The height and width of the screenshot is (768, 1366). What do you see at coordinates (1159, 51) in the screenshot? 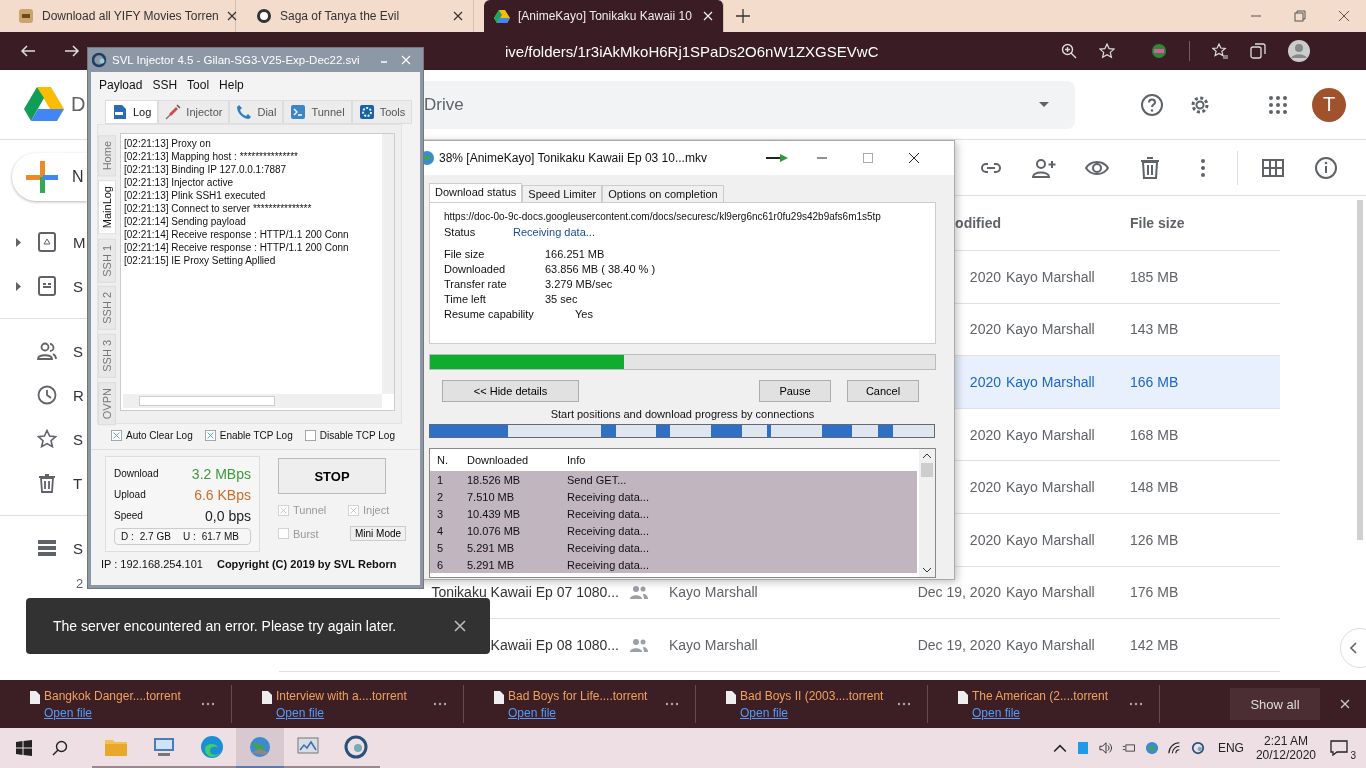
I see `extension-icon` at bounding box center [1159, 51].